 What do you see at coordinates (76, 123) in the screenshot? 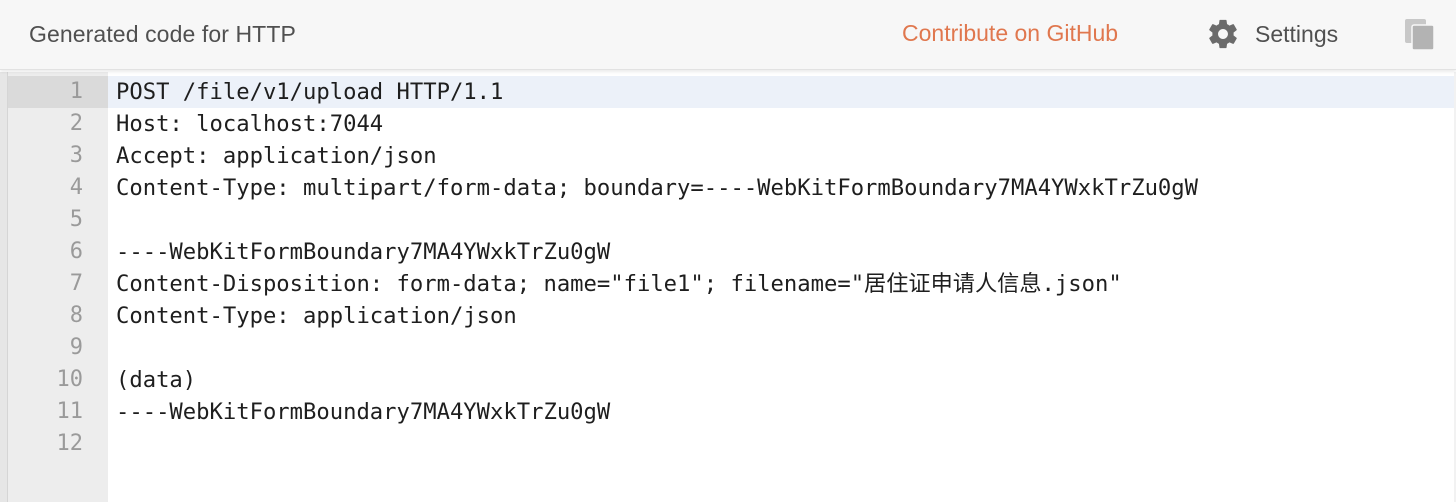
I see `line-number: 2` at bounding box center [76, 123].